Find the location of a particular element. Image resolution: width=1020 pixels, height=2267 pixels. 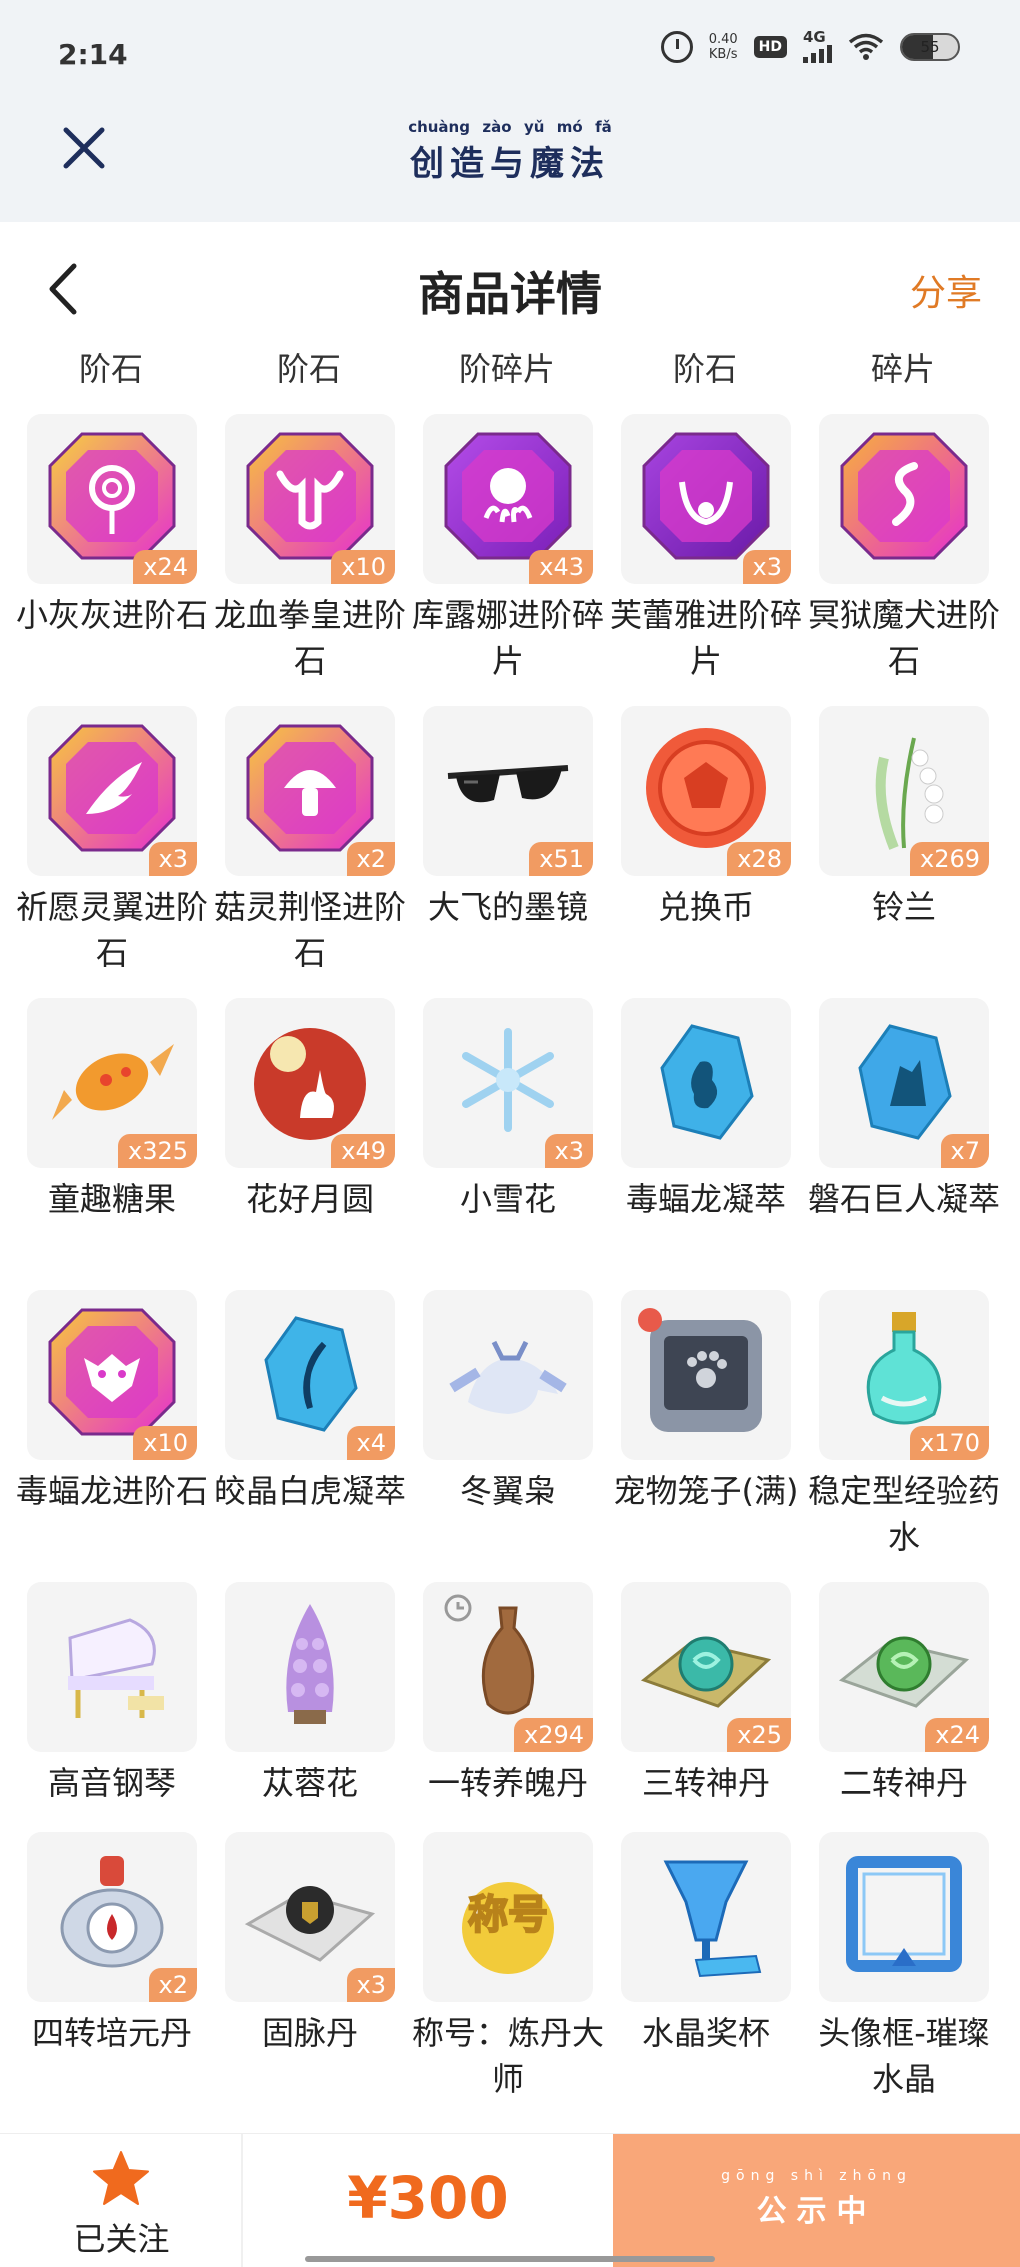

item-card: x49 花好月圆 is located at coordinates (297, 1138).